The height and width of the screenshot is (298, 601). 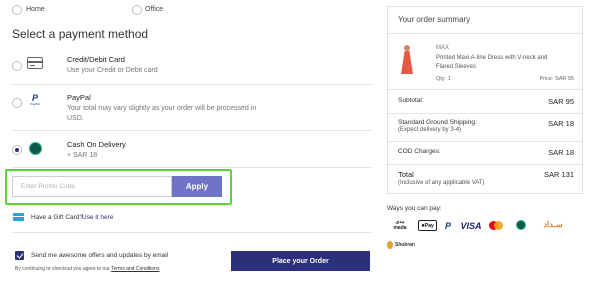 What do you see at coordinates (17, 103) in the screenshot?
I see `paypal-radio` at bounding box center [17, 103].